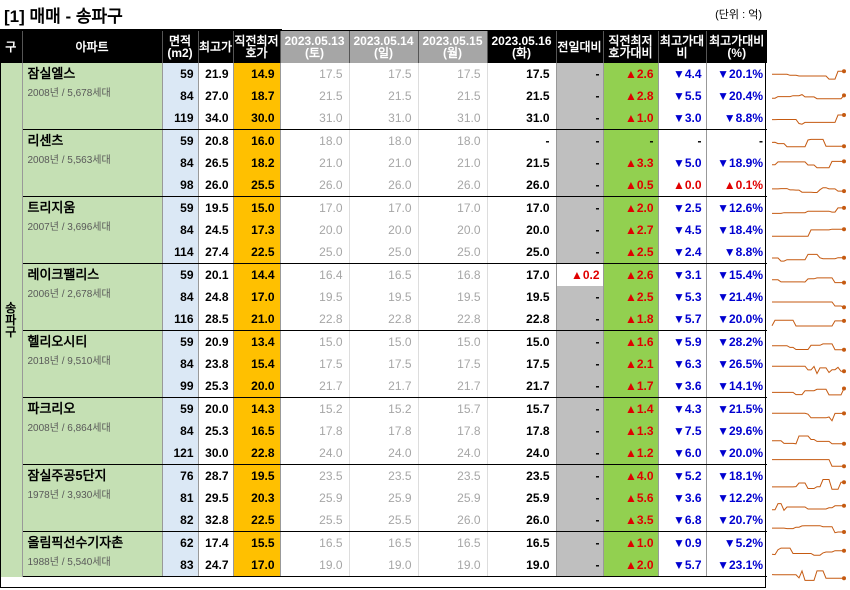 The height and width of the screenshot is (590, 850). What do you see at coordinates (216, 252) in the screenshot?
I see `max-price-cell: 27.4` at bounding box center [216, 252].